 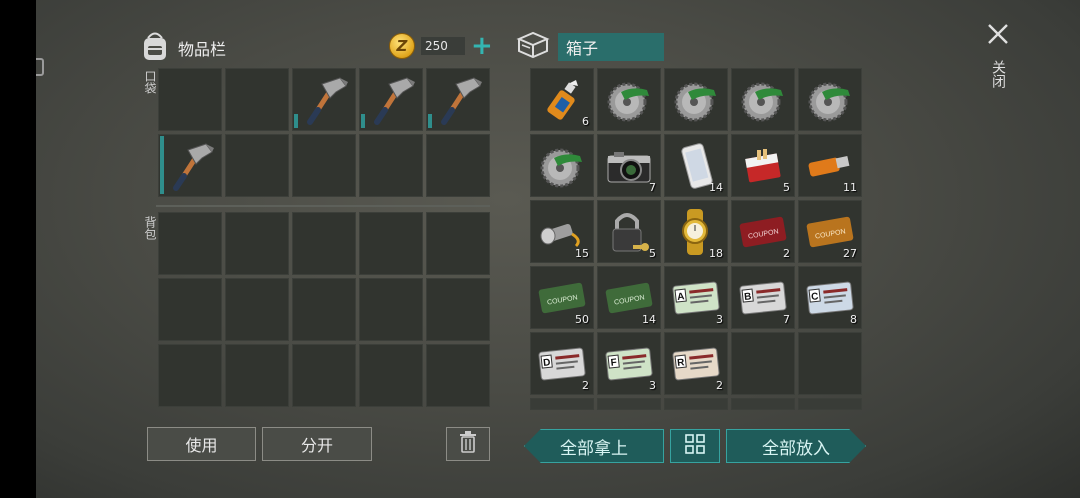 I want to click on svg-text: B, so click(x=748, y=297).